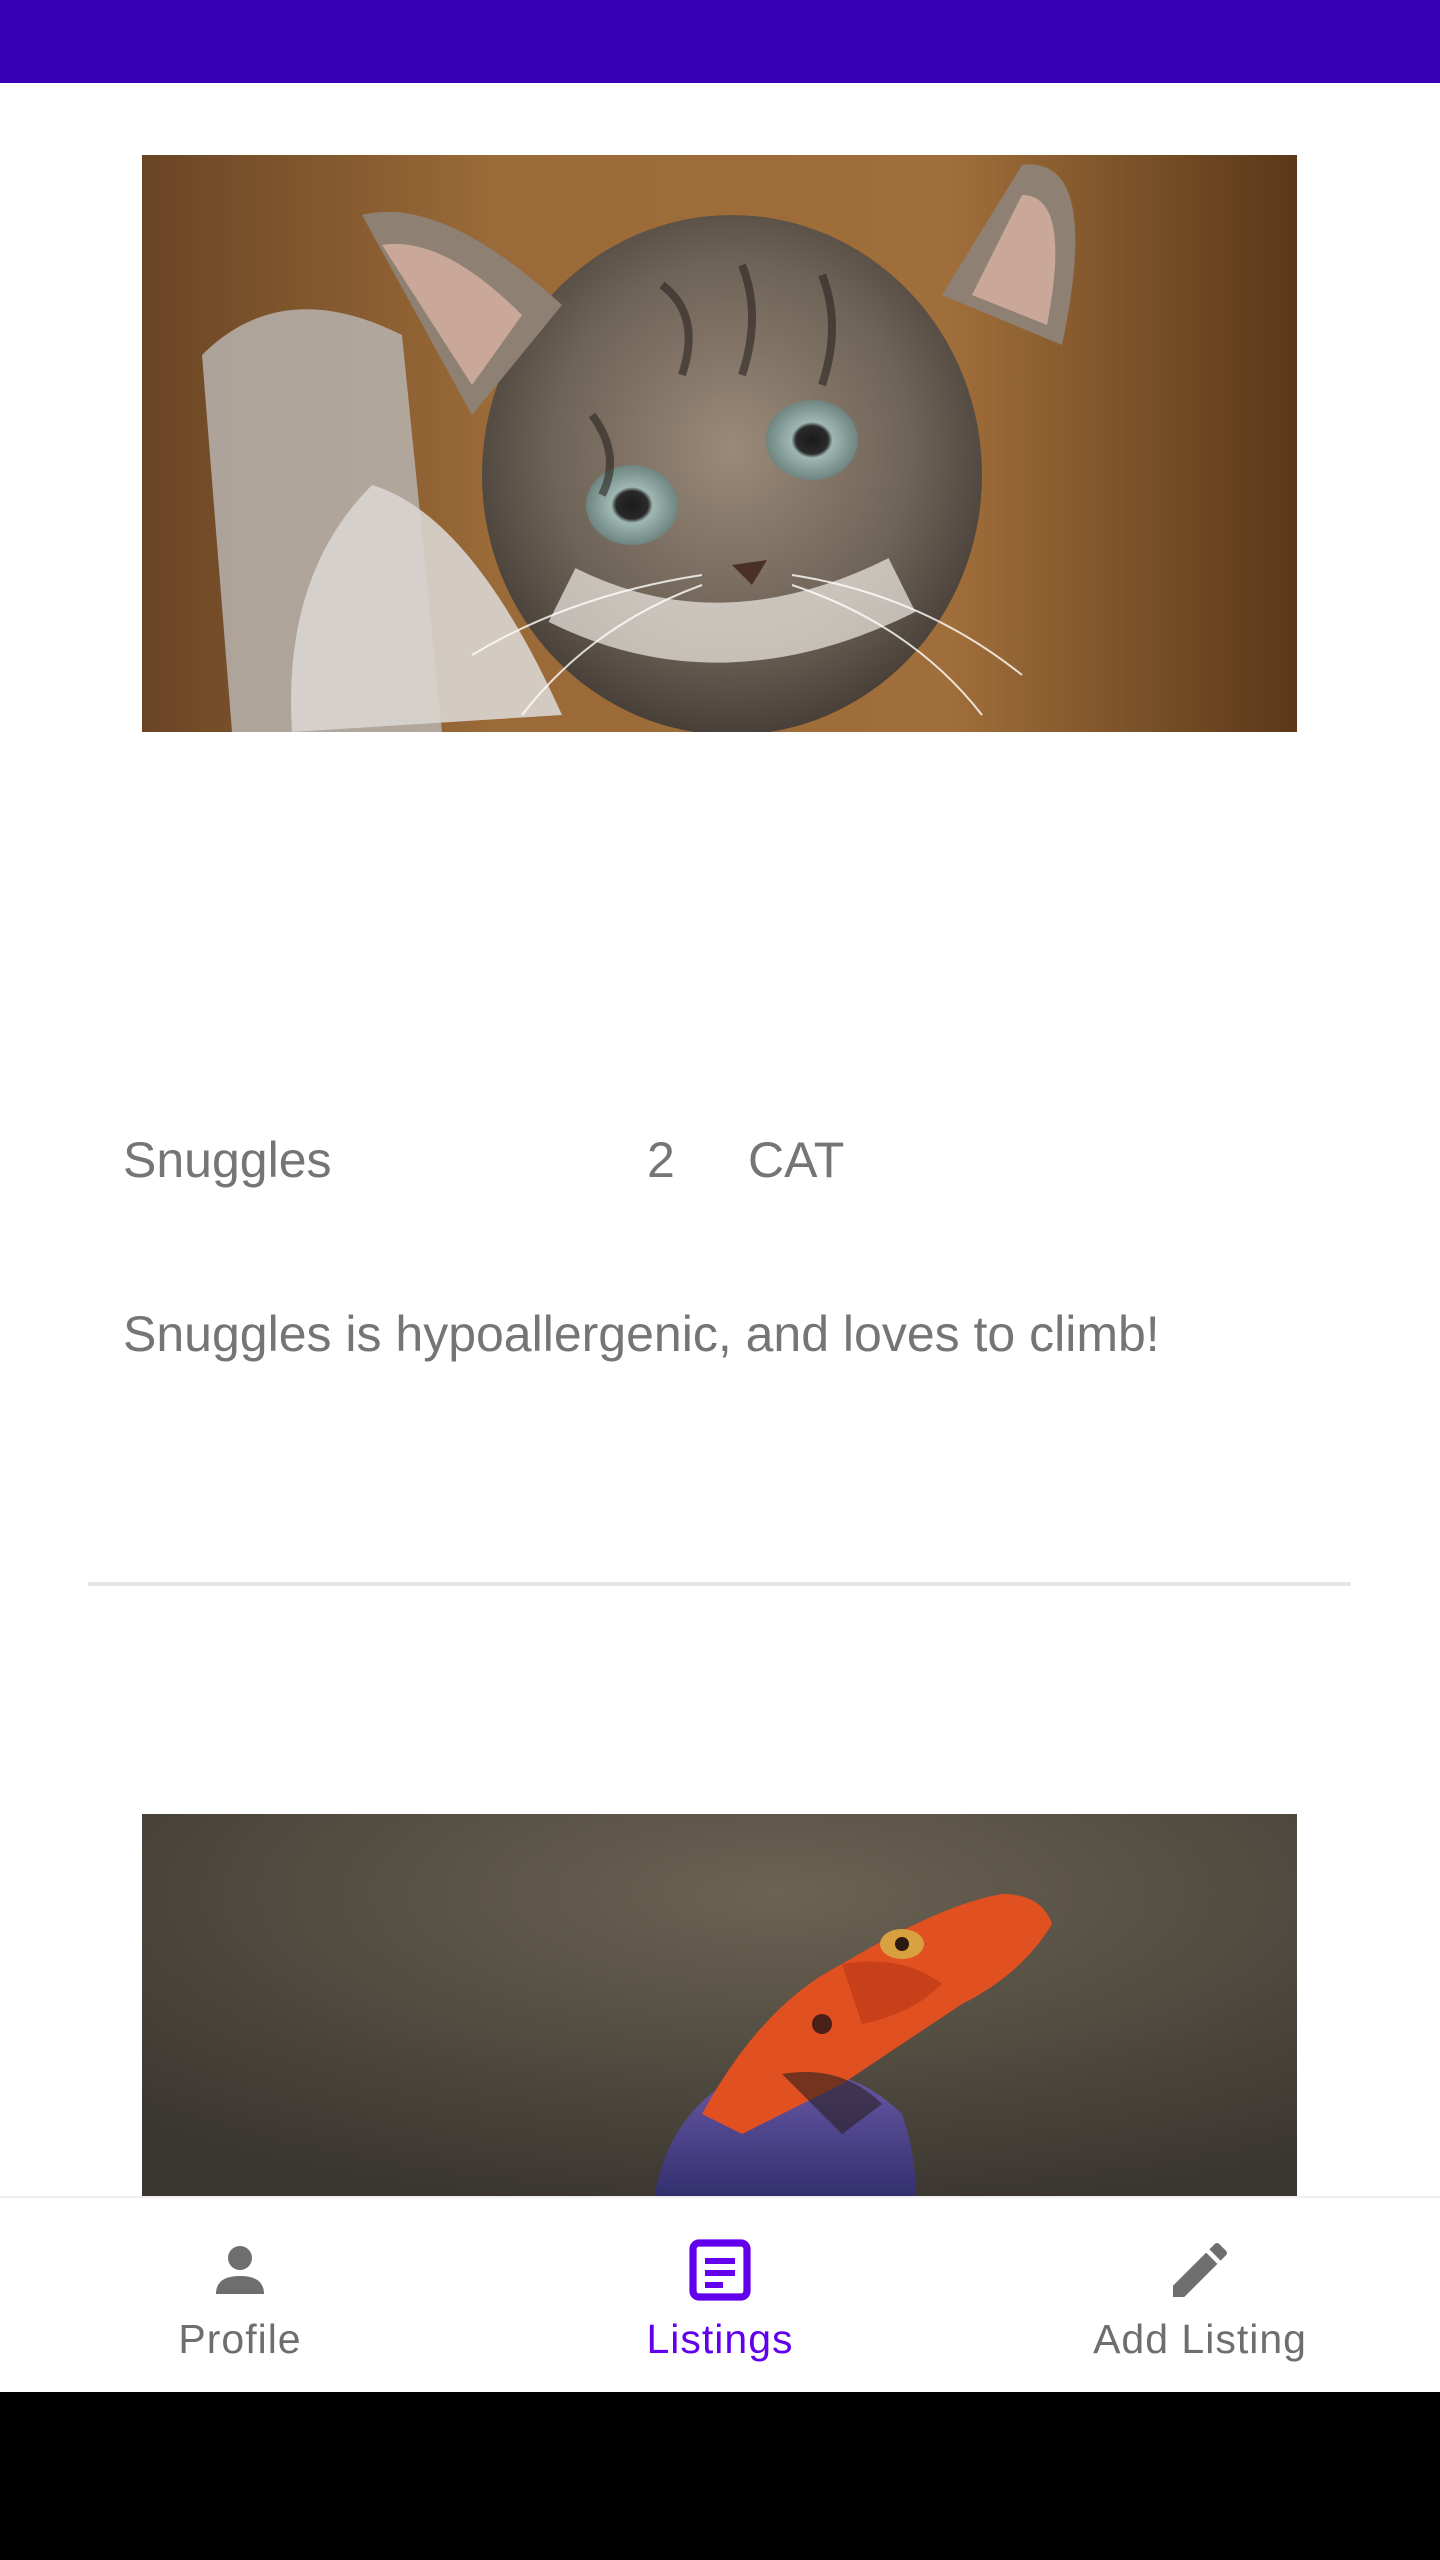 The image size is (1440, 2560). I want to click on system-navigation-bar, so click(720, 2476).